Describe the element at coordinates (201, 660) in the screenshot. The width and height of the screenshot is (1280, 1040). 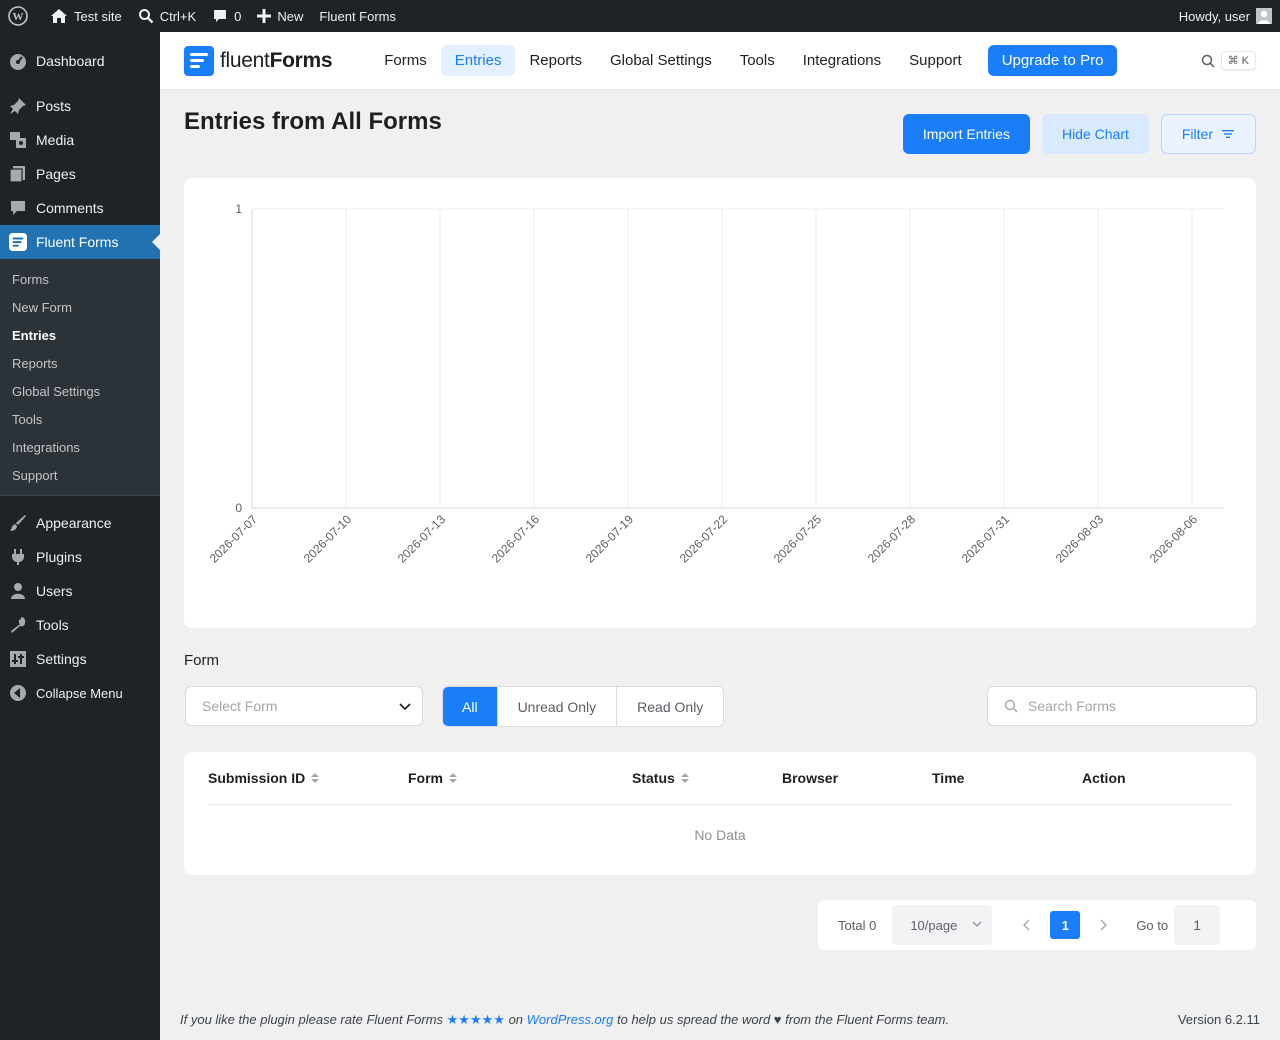
I see `form-filter-label: Form` at that location.